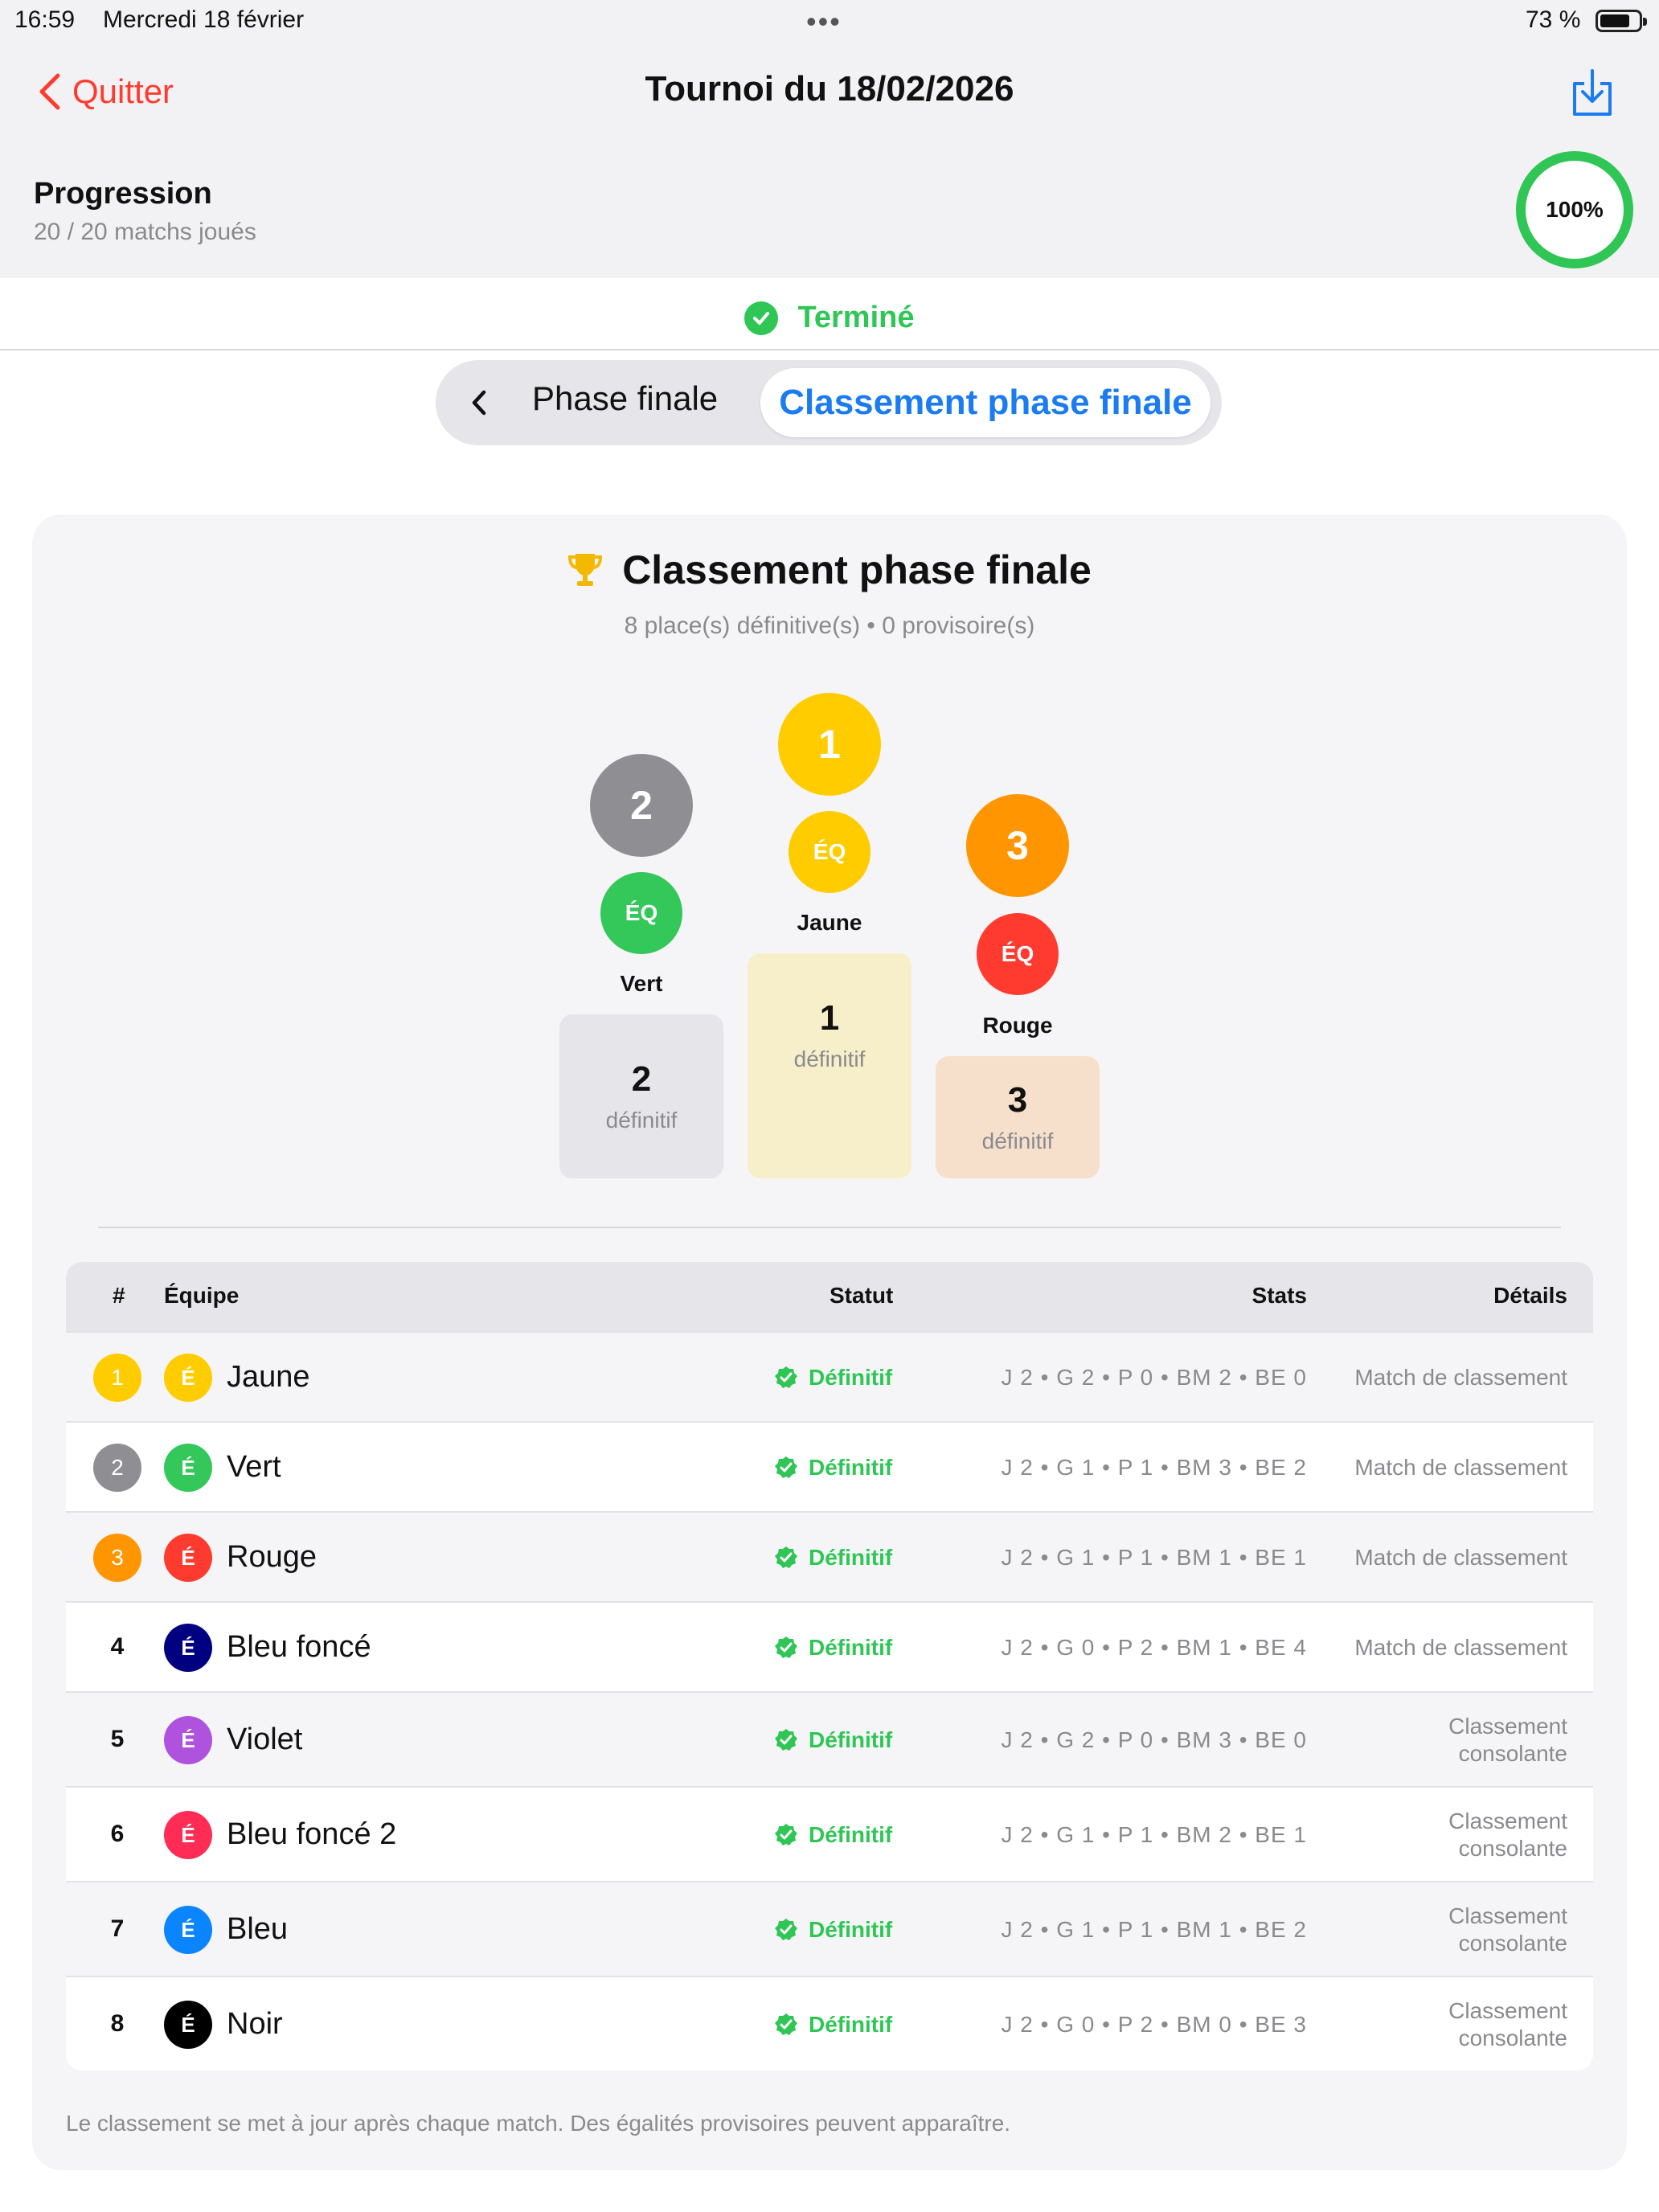 The width and height of the screenshot is (1659, 2212). I want to click on rank-badge: 1, so click(117, 1378).